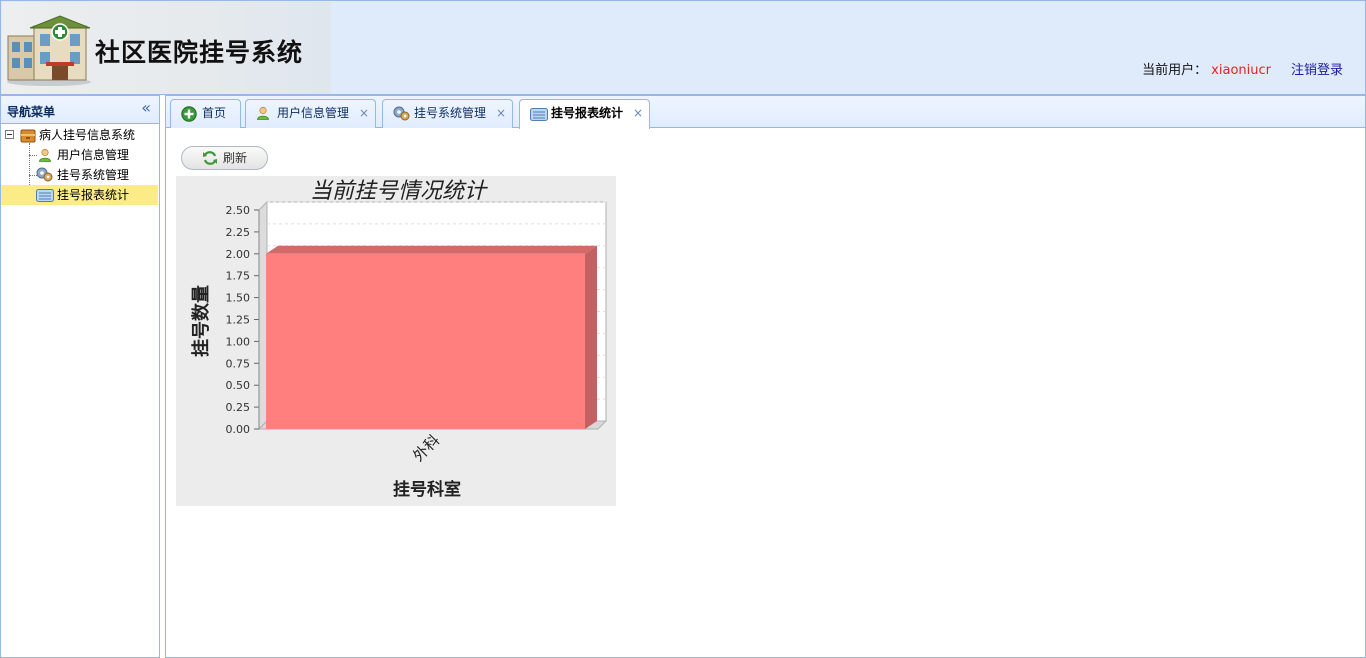  Describe the element at coordinates (93, 175) in the screenshot. I see `sidebar-item-label: 挂号系统管理` at that location.